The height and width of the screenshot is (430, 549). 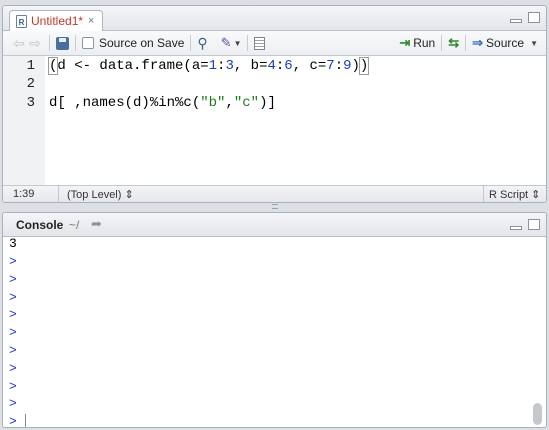 I want to click on notebook-icon, so click(x=260, y=43).